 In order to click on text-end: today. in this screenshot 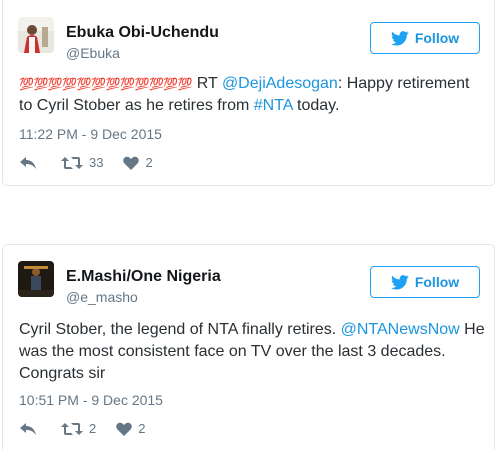, I will do `click(316, 105)`.